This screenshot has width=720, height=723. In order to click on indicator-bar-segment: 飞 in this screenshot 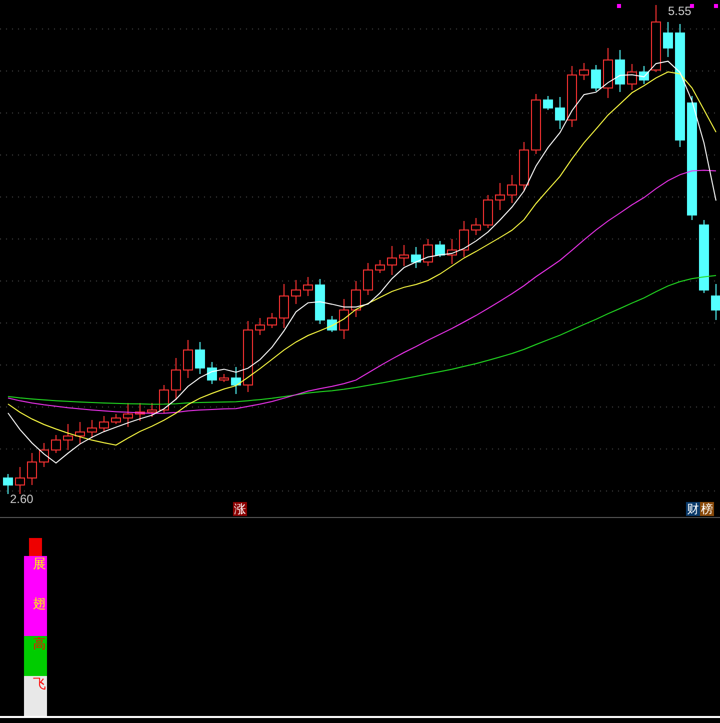, I will do `click(35, 696)`.